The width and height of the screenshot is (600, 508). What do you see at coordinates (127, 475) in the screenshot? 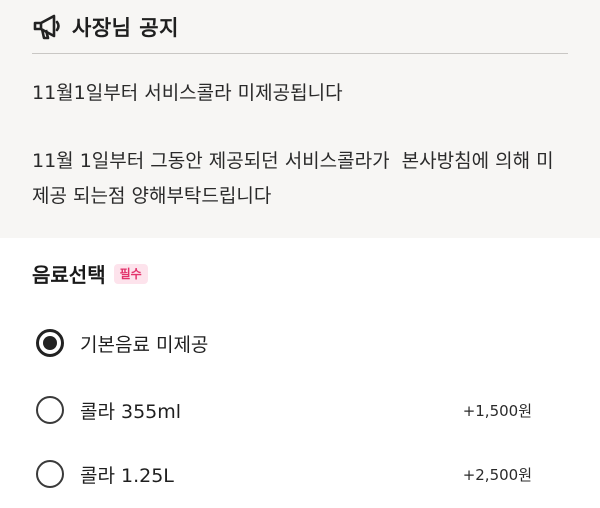
I see `option-label: 콜라 1.25L` at bounding box center [127, 475].